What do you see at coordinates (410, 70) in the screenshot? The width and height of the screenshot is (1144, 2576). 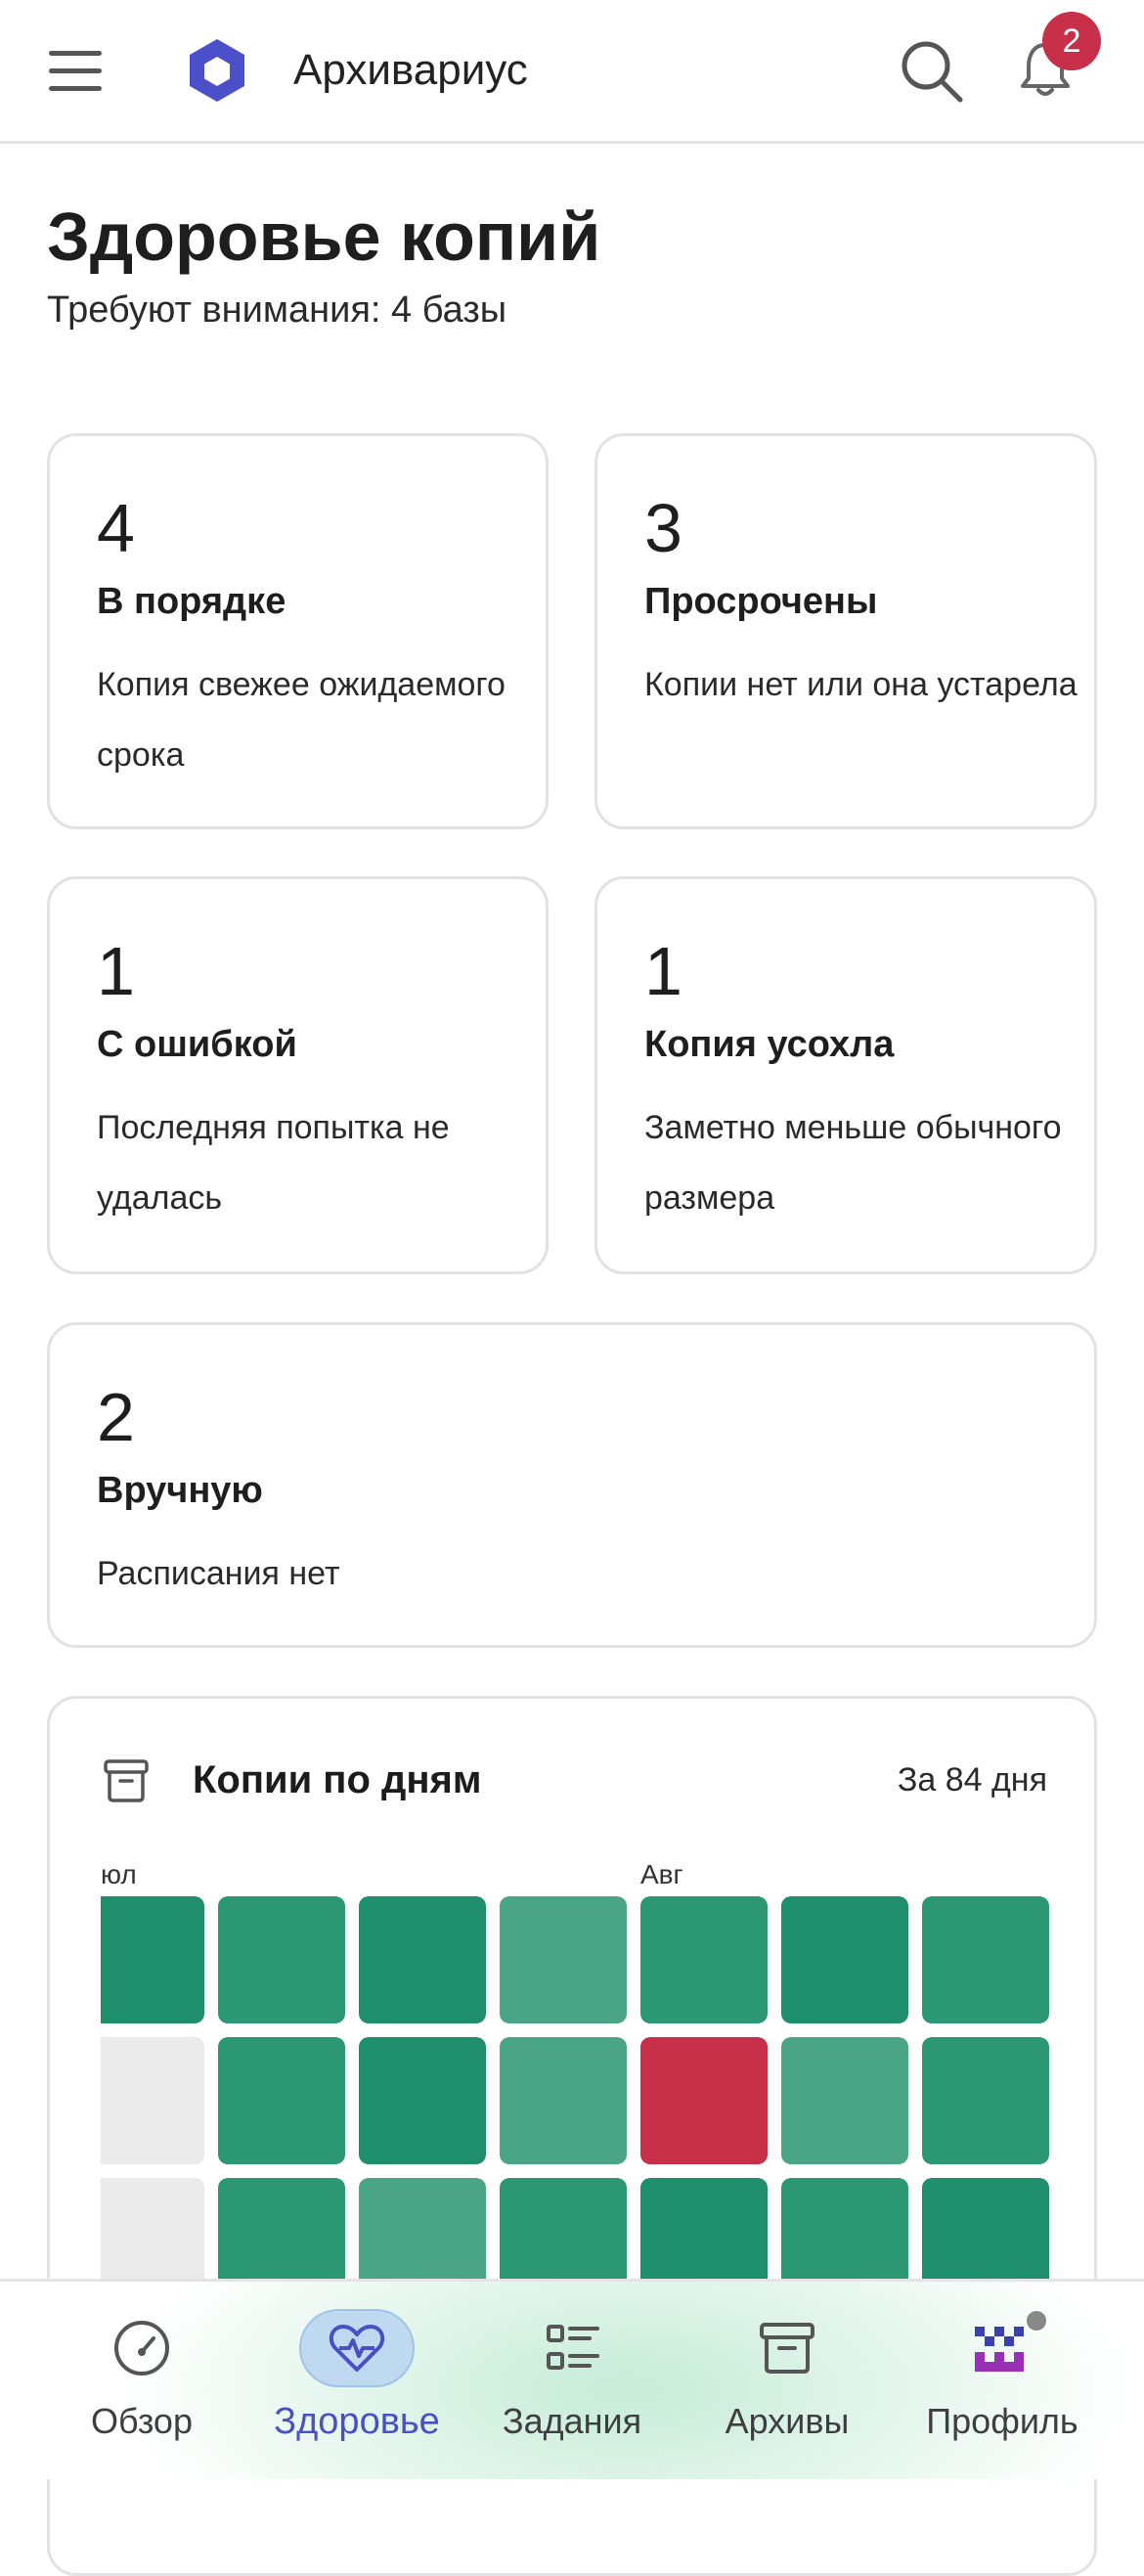 I see `app-title: Архивариус` at bounding box center [410, 70].